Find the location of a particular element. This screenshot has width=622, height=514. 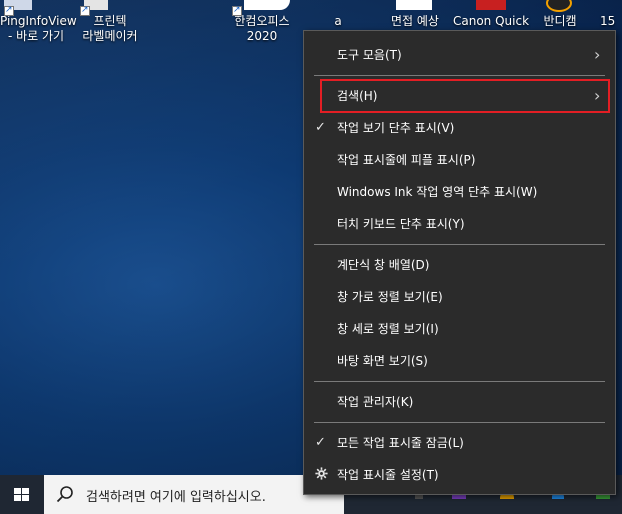

desktop-icon-printec: 프린텍 라벨메이커 is located at coordinates (110, 22).